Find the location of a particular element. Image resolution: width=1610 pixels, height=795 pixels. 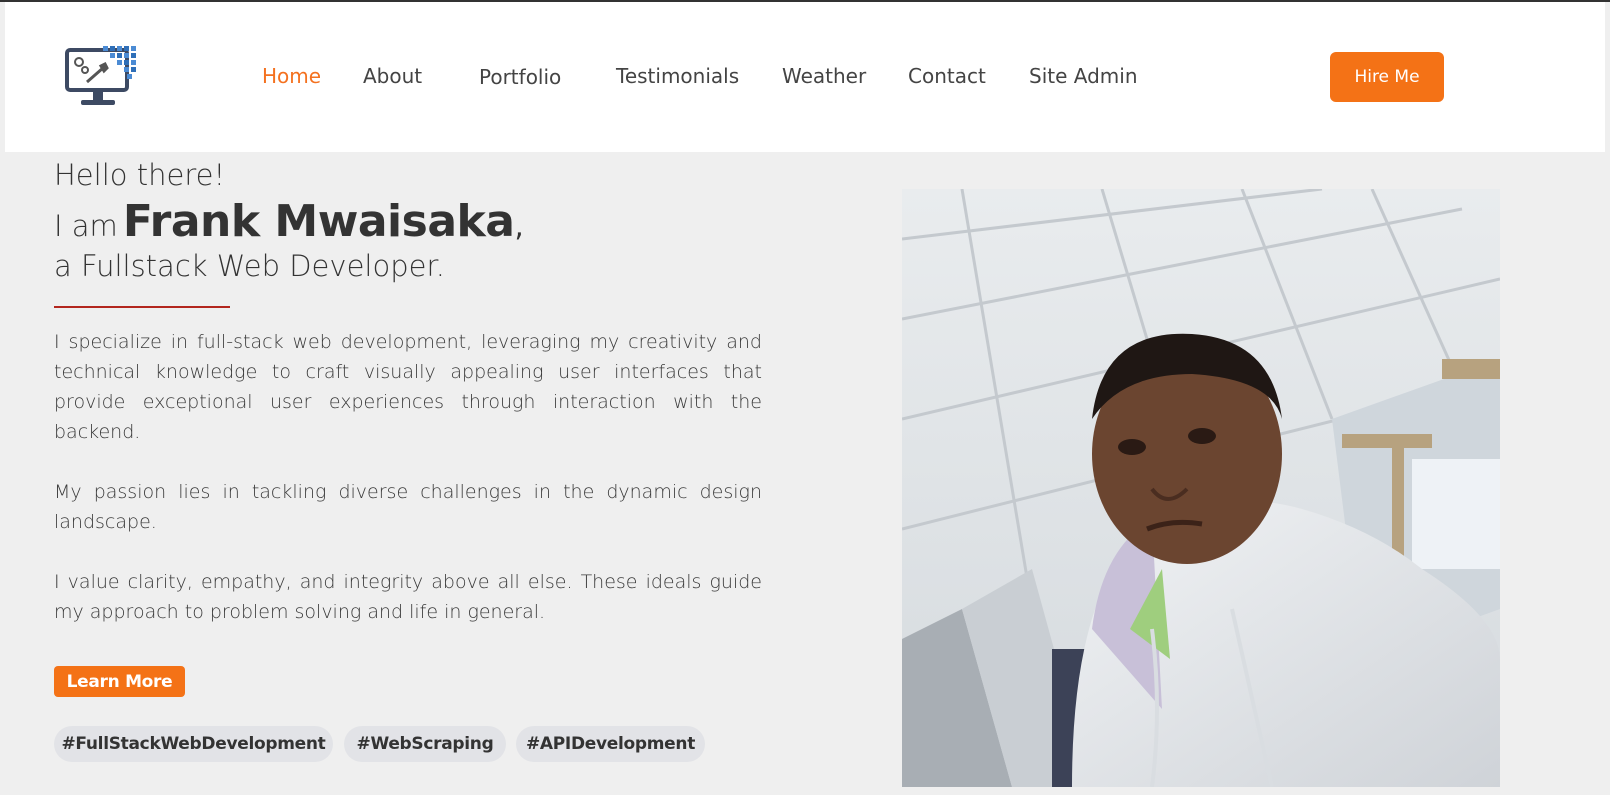

tag-apidevelopment: #APIDevelopment is located at coordinates (610, 744).